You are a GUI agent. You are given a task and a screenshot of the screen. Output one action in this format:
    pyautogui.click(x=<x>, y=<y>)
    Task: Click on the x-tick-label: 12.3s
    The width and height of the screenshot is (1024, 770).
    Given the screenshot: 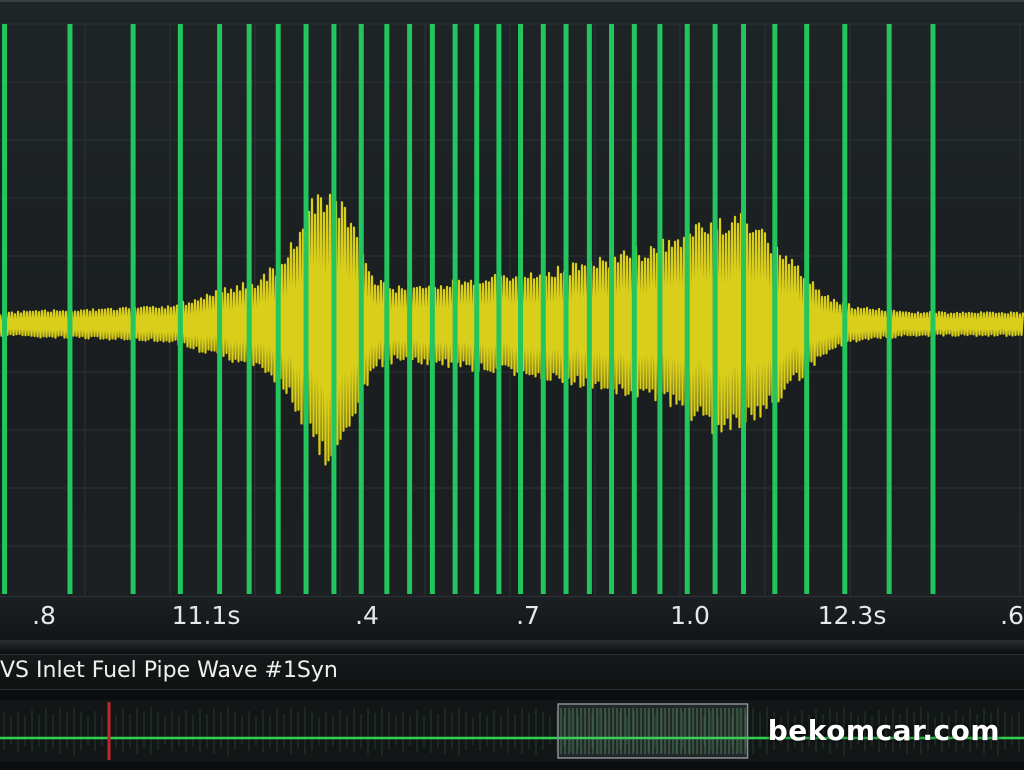 What is the action you would take?
    pyautogui.click(x=852, y=615)
    